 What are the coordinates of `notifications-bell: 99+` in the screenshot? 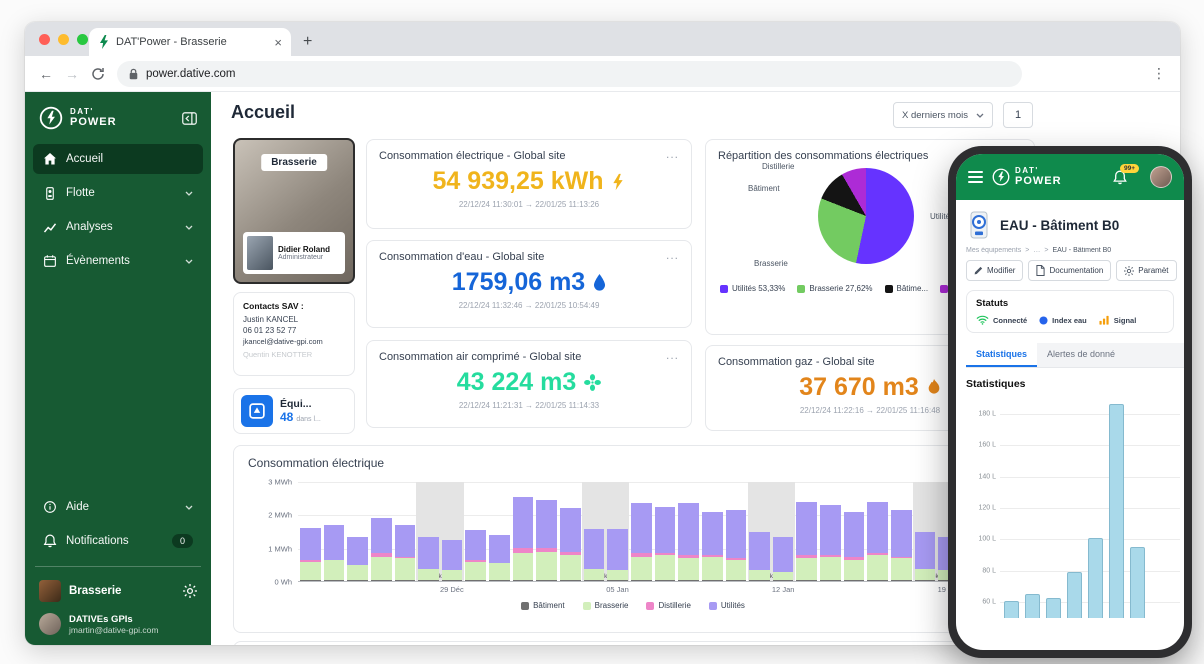 It's located at (1126, 174).